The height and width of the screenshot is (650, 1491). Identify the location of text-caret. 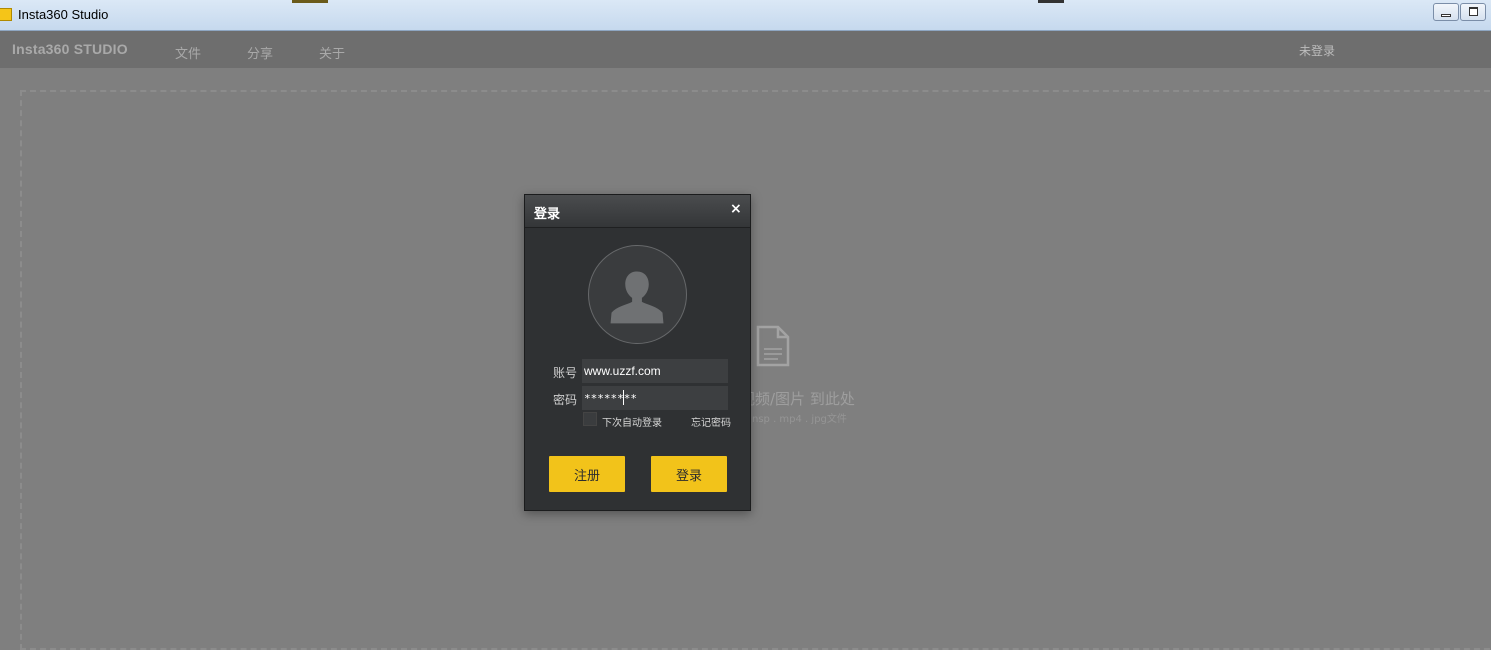
(623, 397).